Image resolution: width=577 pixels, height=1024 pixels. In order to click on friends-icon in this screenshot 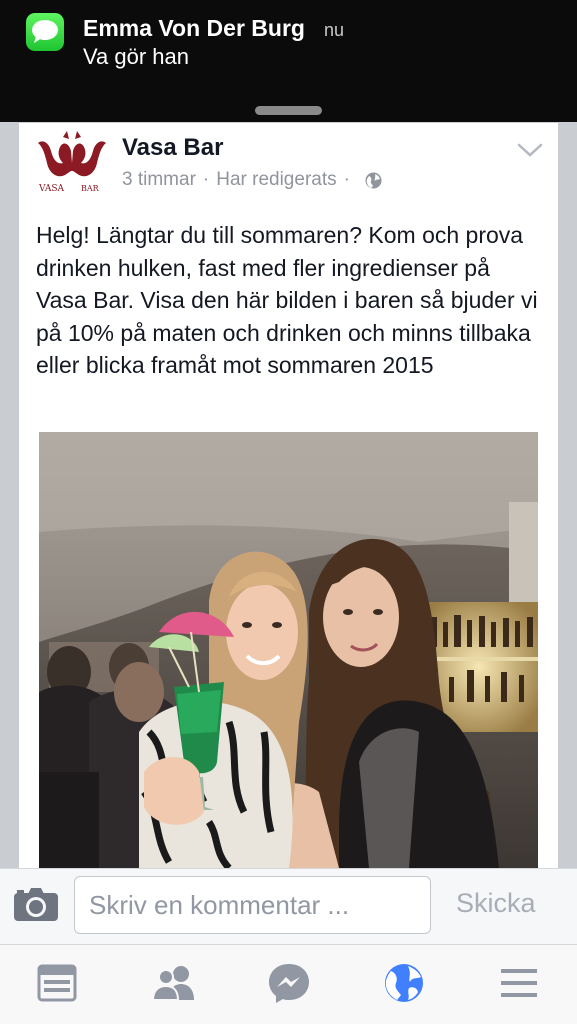, I will do `click(172, 983)`.